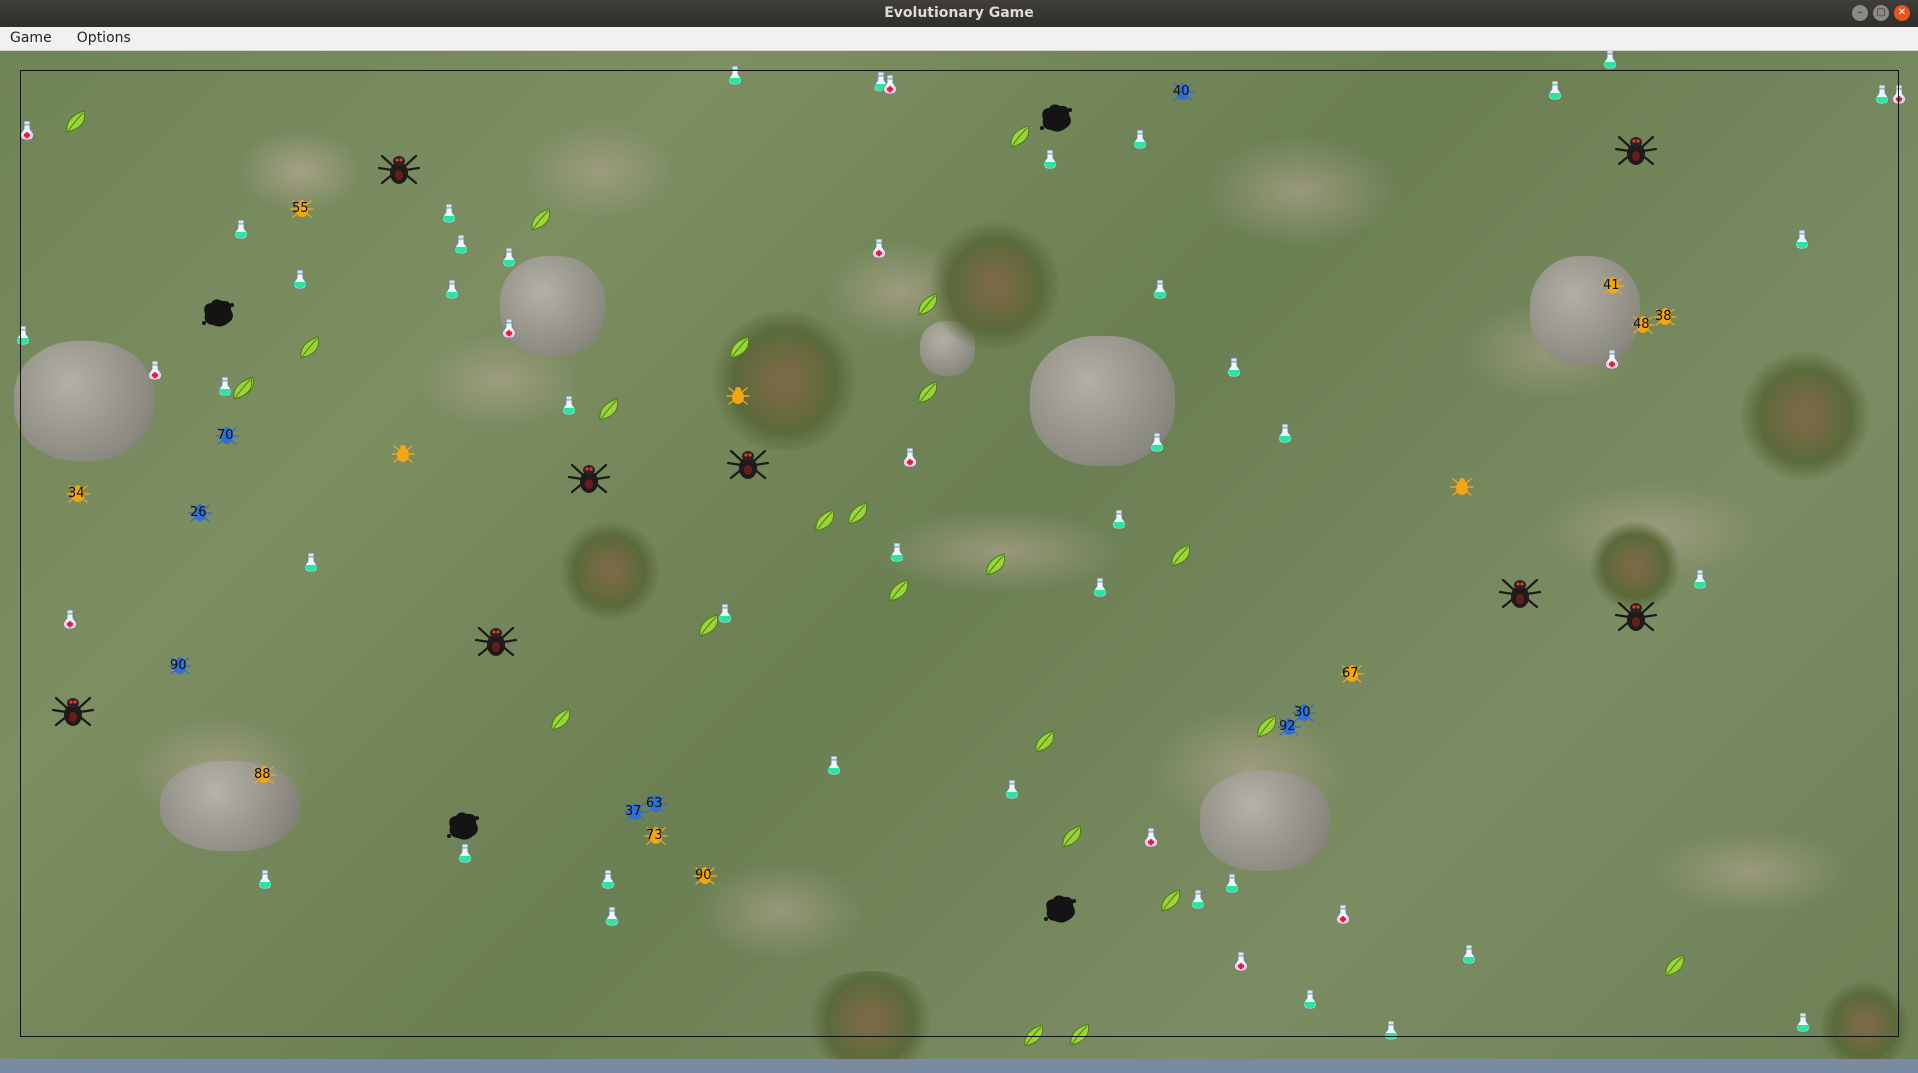 The image size is (1918, 1073). I want to click on orange-bug: 90, so click(705, 876).